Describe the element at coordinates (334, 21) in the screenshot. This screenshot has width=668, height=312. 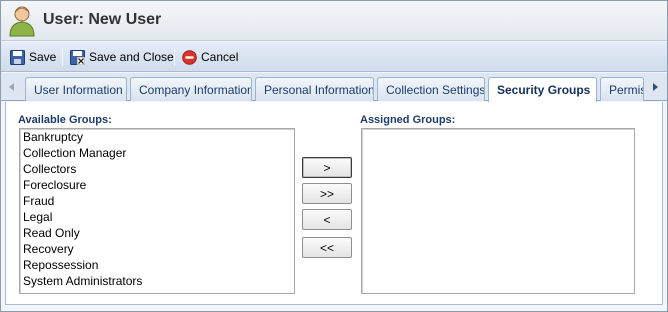
I see `title-bar: User: New User` at that location.